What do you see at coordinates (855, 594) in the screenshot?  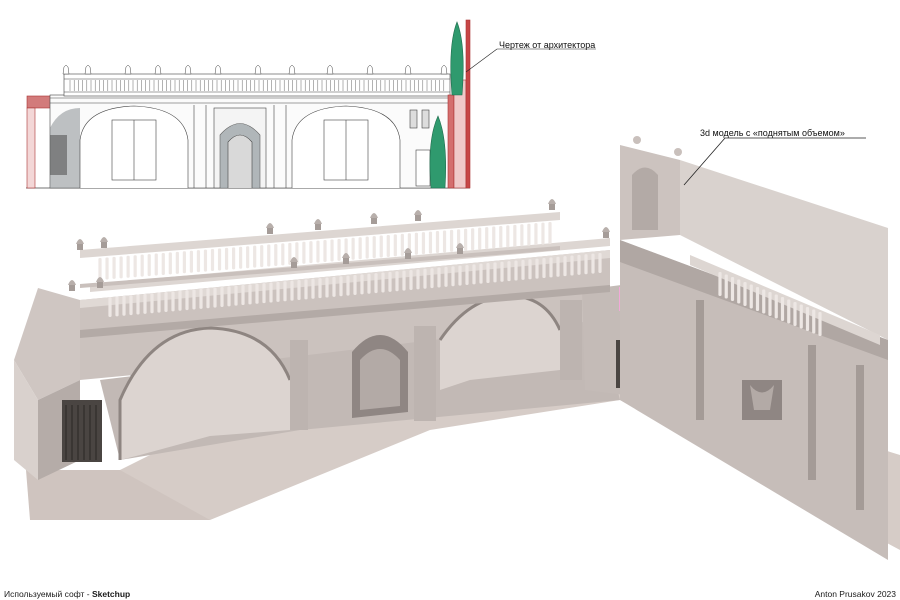 I see `author-credit: Anton Prusakov 2023` at bounding box center [855, 594].